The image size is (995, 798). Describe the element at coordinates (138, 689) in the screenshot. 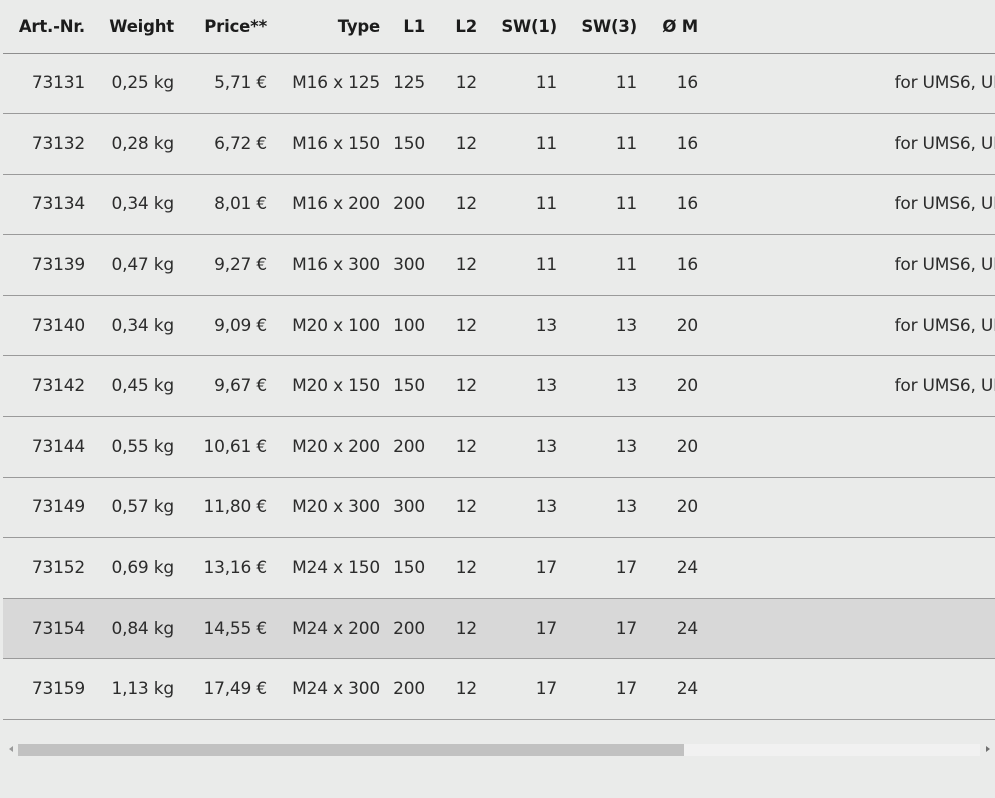

I see `cell-weight: 1,13 kg` at that location.